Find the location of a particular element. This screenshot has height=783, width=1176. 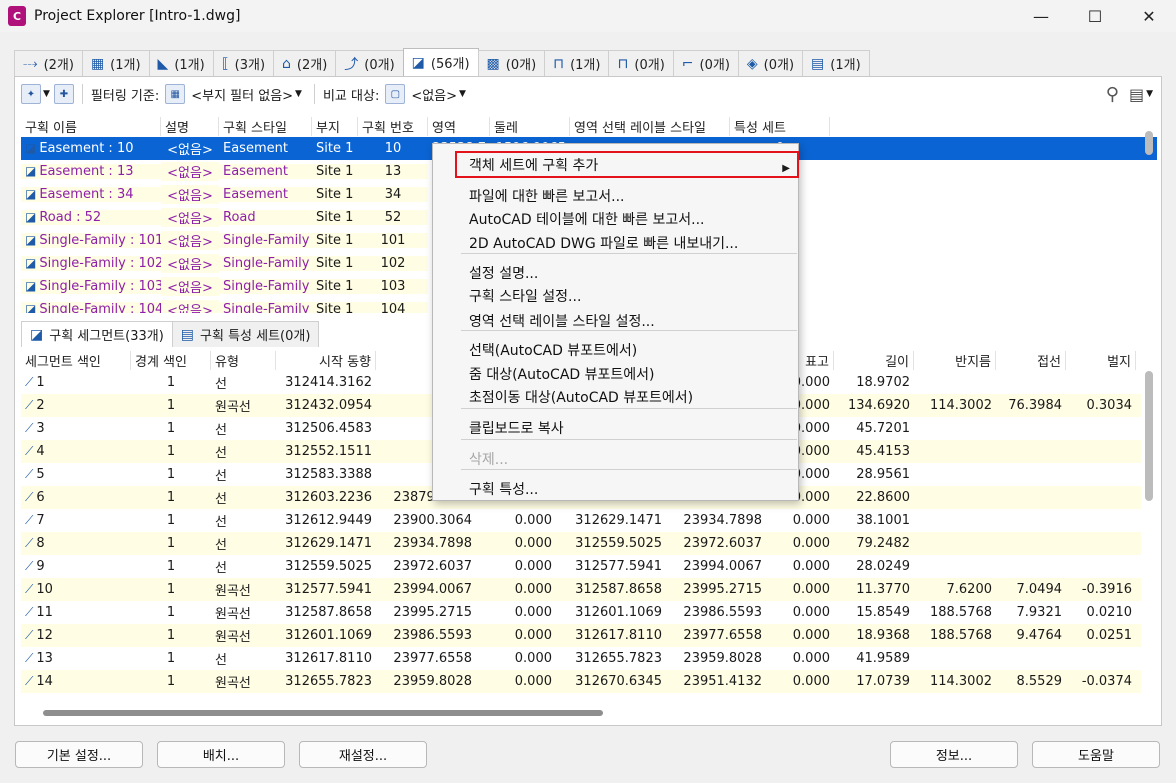

column-header: 벌지 is located at coordinates (1101, 360).